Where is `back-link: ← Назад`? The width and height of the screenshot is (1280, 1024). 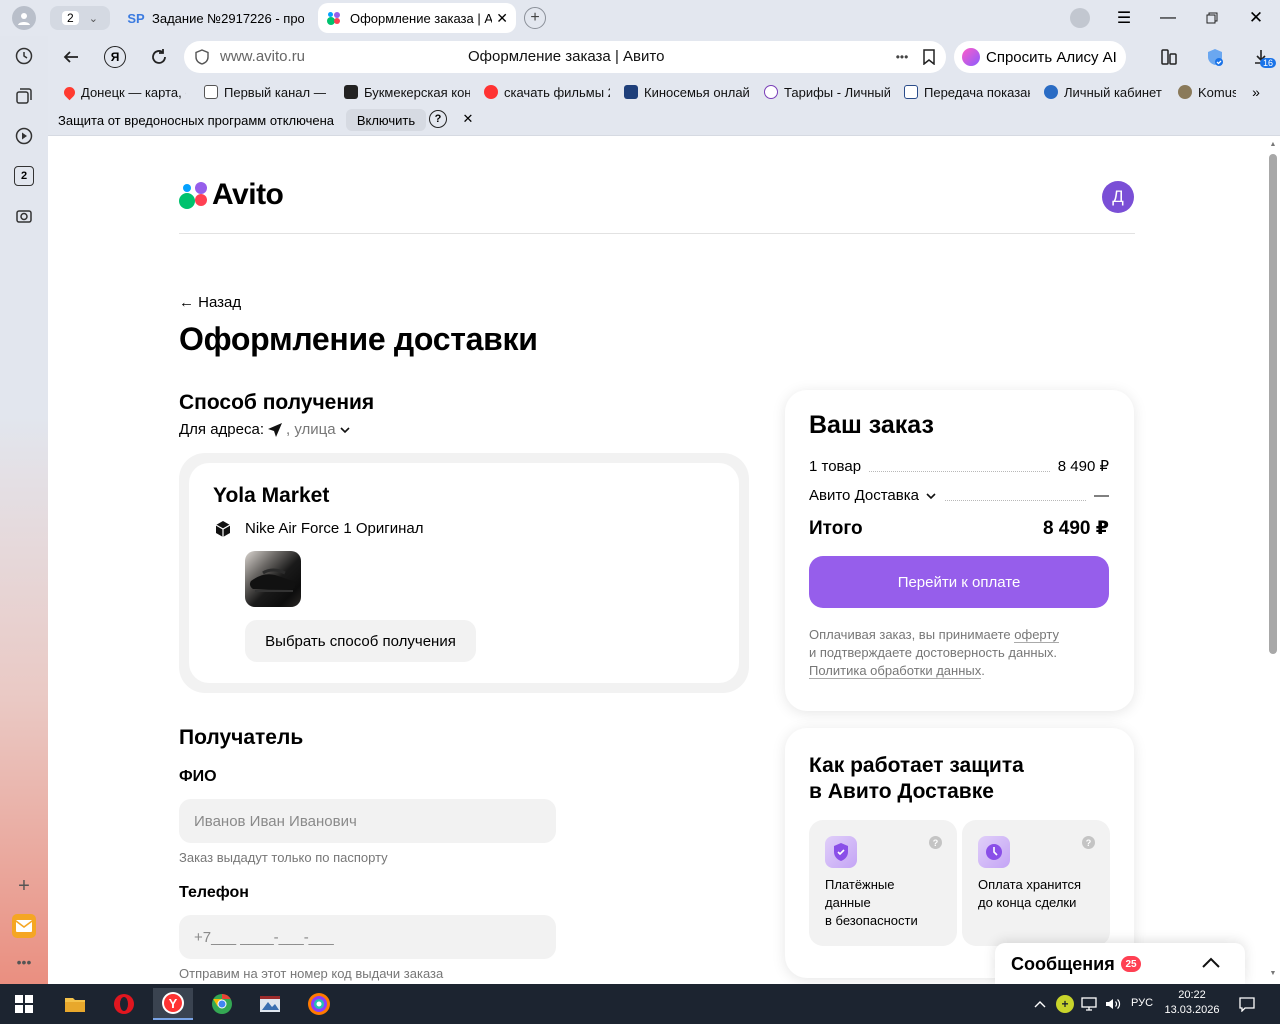 back-link: ← Назад is located at coordinates (210, 302).